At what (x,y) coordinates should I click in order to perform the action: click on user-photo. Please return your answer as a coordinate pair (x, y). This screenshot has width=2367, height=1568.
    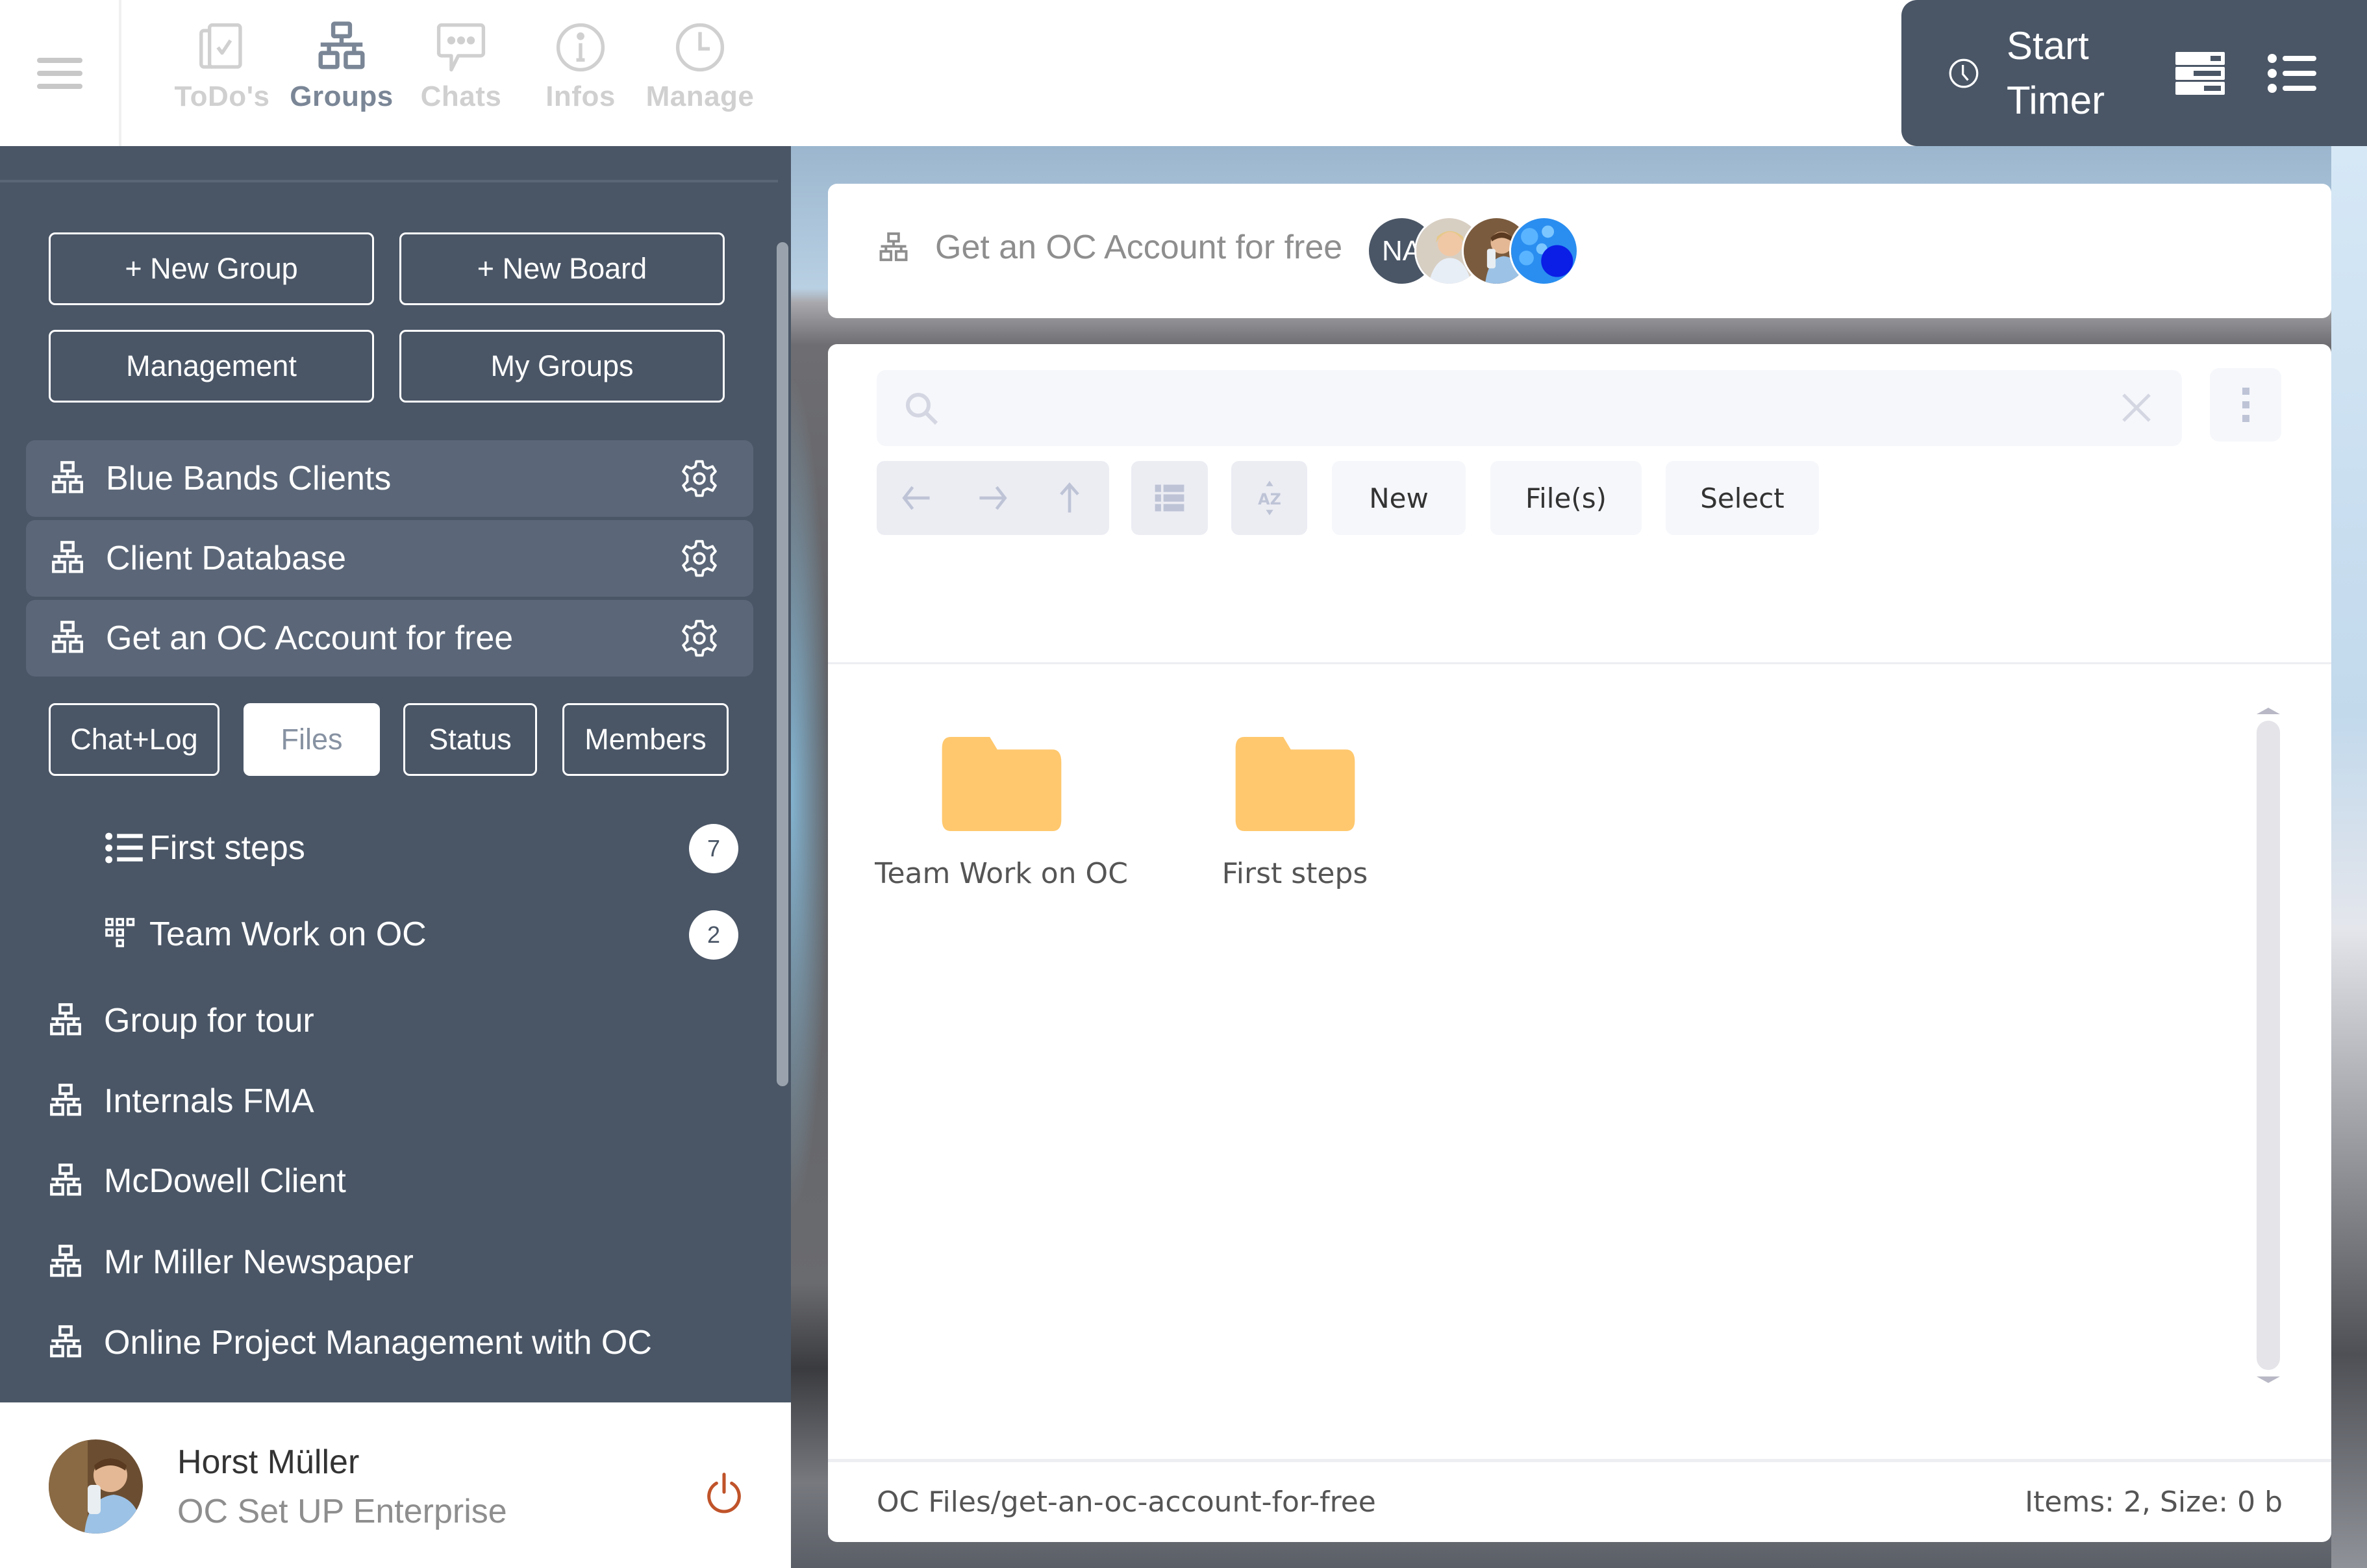
    Looking at the image, I should click on (96, 1486).